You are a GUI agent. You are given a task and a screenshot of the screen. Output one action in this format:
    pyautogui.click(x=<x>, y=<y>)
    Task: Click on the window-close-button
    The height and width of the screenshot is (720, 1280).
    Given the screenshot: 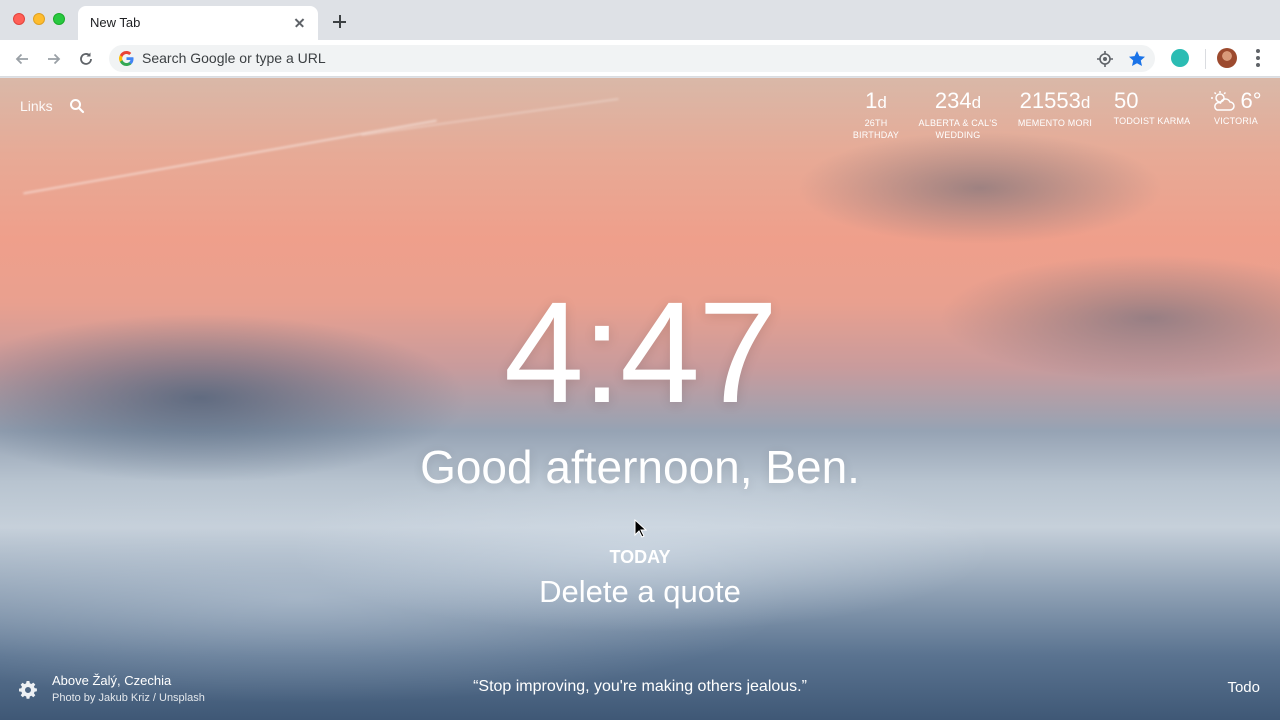 What is the action you would take?
    pyautogui.click(x=19, y=19)
    